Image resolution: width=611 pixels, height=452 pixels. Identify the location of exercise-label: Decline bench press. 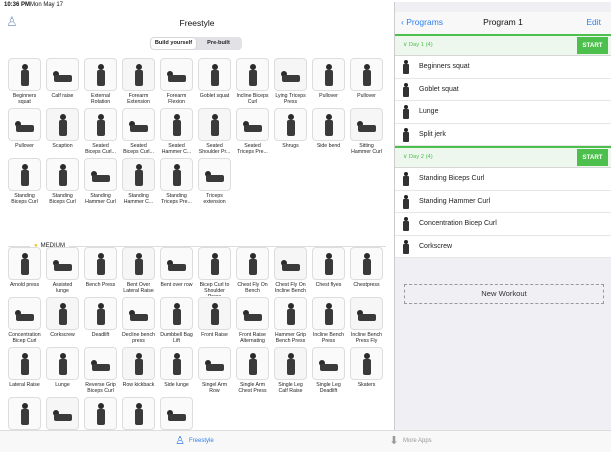
(138, 338).